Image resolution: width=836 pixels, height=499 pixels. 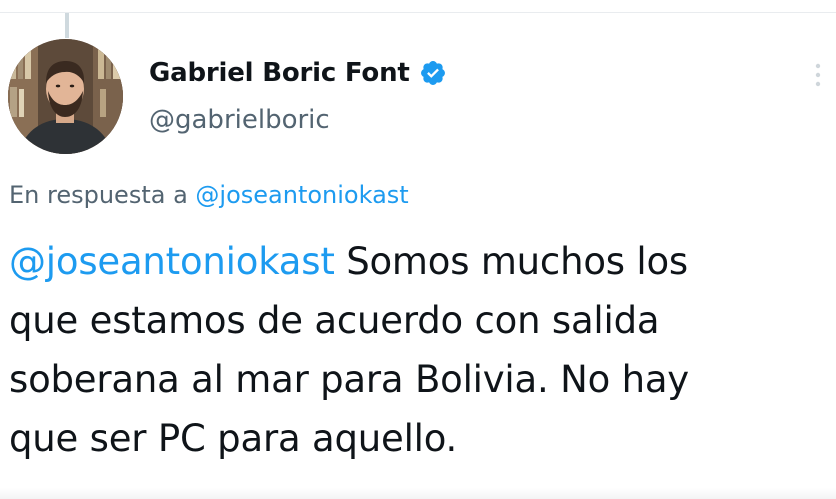 I want to click on bottom-edge, so click(x=418, y=493).